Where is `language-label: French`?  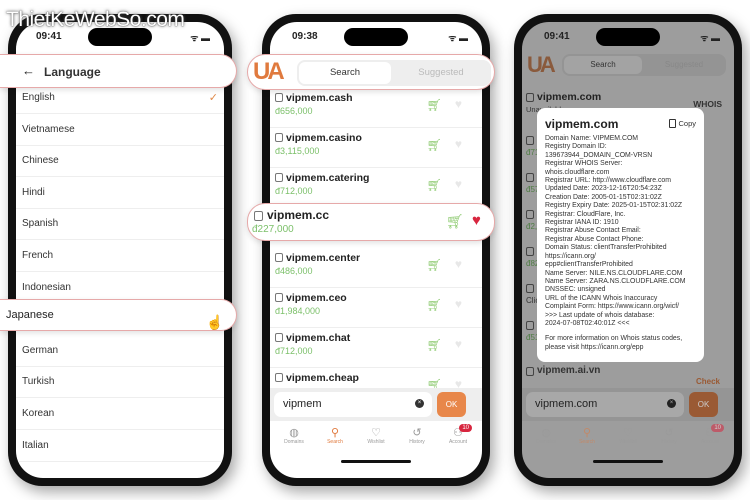
language-label: French is located at coordinates (38, 255).